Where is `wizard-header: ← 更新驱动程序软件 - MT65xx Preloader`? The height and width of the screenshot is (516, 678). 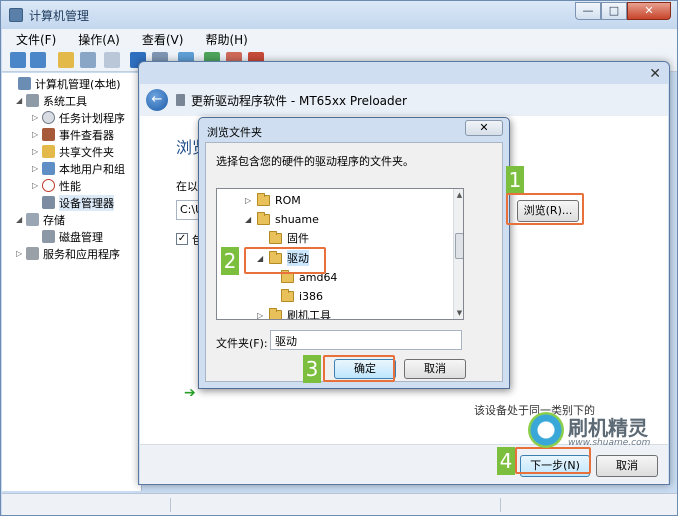
wizard-header: ← 更新驱动程序软件 - MT65xx Preloader is located at coordinates (404, 100).